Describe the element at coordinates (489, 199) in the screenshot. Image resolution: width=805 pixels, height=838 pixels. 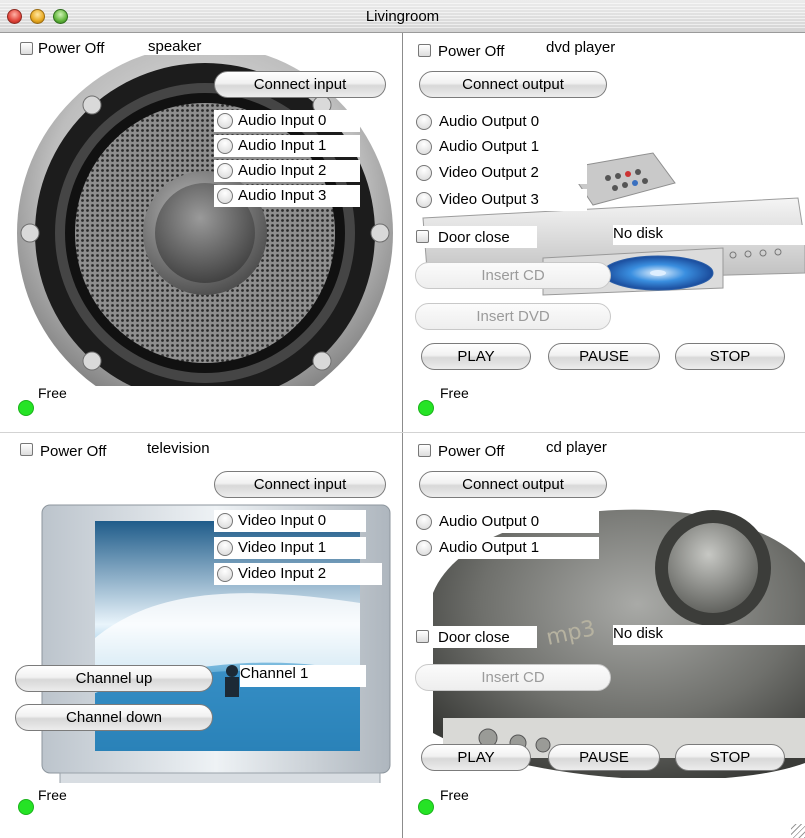
I see `dvd-output-label: Video Output 3` at that location.